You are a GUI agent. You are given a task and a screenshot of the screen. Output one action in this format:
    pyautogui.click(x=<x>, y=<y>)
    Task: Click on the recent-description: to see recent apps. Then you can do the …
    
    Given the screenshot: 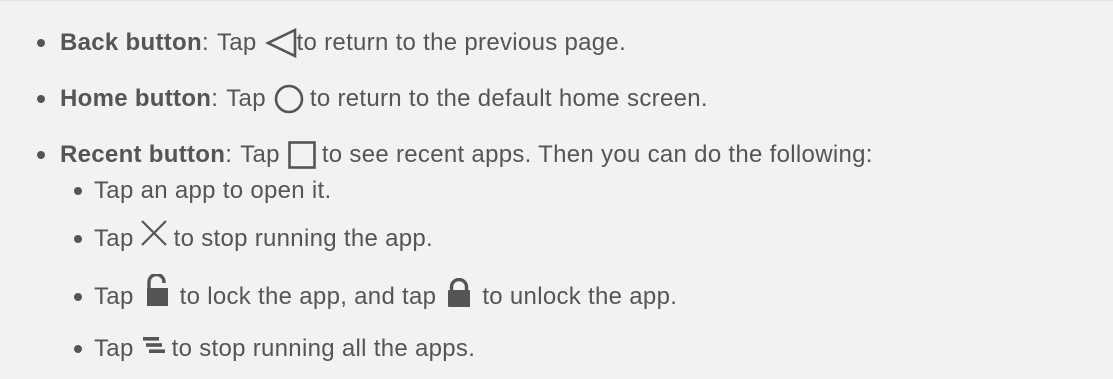 What is the action you would take?
    pyautogui.click(x=597, y=154)
    